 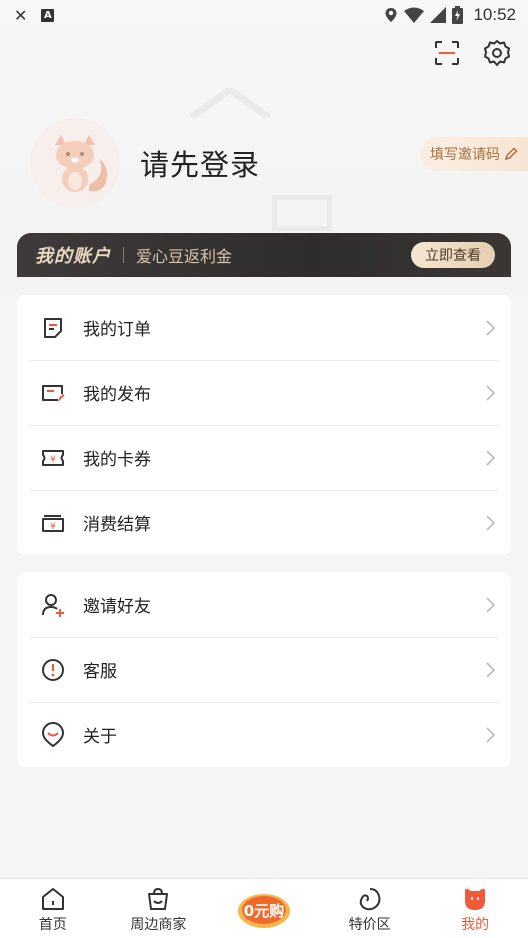 What do you see at coordinates (100, 737) in the screenshot?
I see `menu-item-label: 关于` at bounding box center [100, 737].